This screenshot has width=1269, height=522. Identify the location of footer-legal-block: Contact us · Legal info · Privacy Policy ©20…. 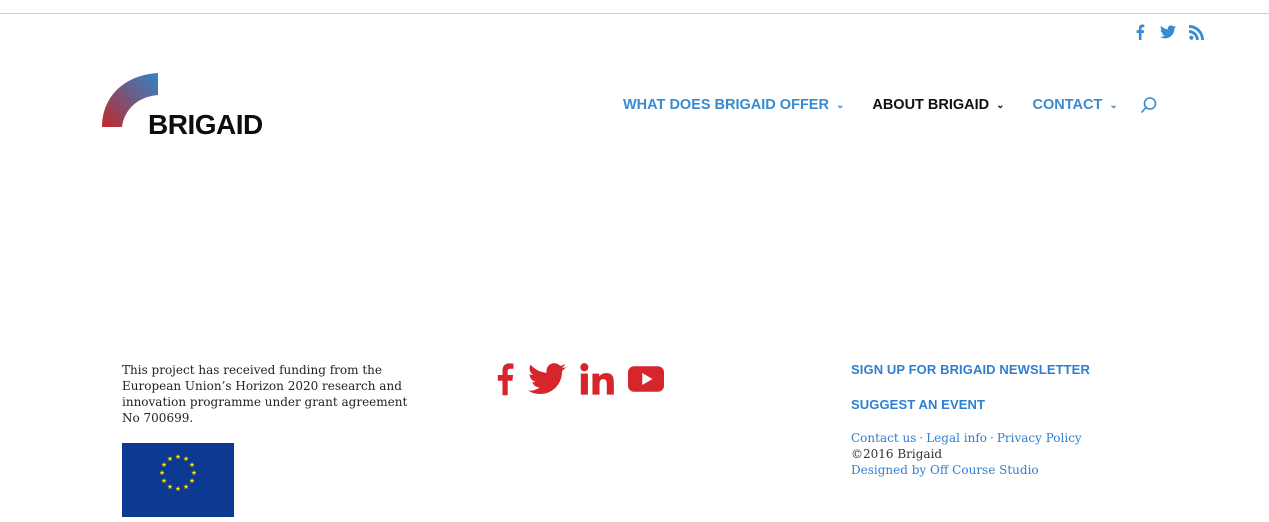
(970, 454).